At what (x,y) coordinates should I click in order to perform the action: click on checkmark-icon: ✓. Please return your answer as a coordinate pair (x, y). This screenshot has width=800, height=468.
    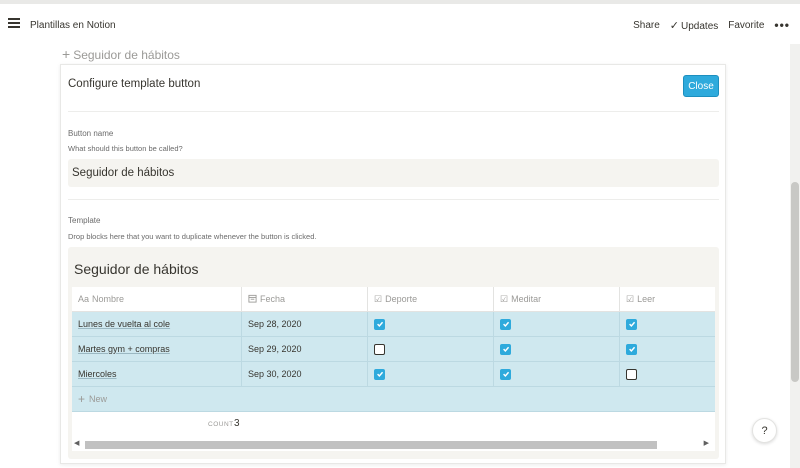
    Looking at the image, I should click on (674, 25).